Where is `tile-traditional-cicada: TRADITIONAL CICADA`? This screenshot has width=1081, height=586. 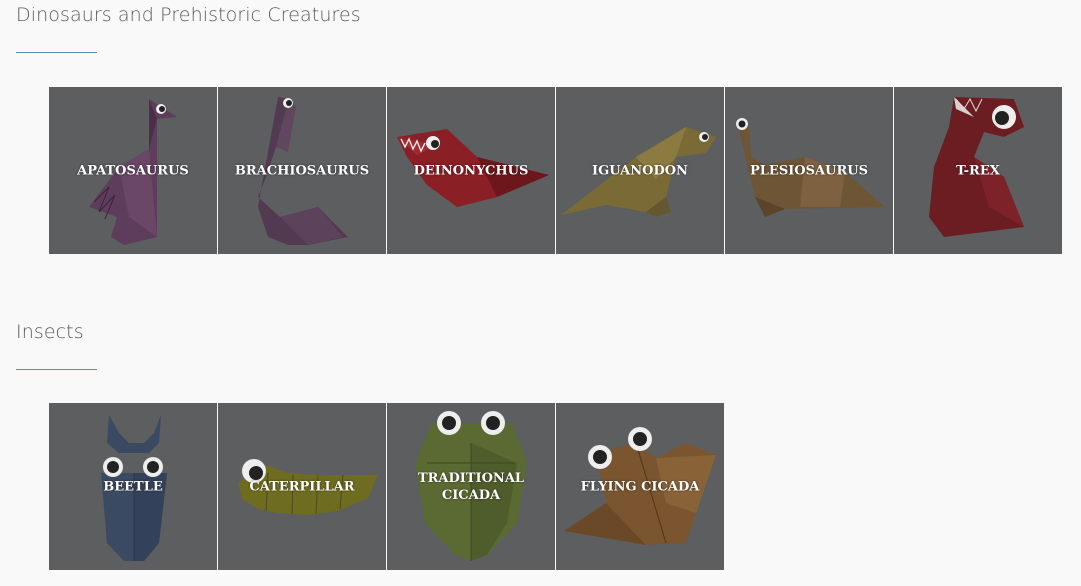 tile-traditional-cicada: TRADITIONAL CICADA is located at coordinates (471, 486).